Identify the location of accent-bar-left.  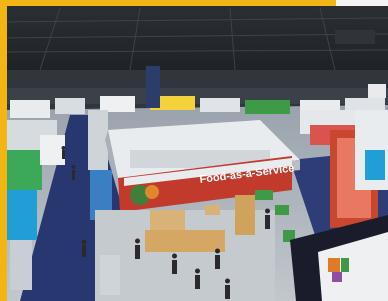
(3, 150).